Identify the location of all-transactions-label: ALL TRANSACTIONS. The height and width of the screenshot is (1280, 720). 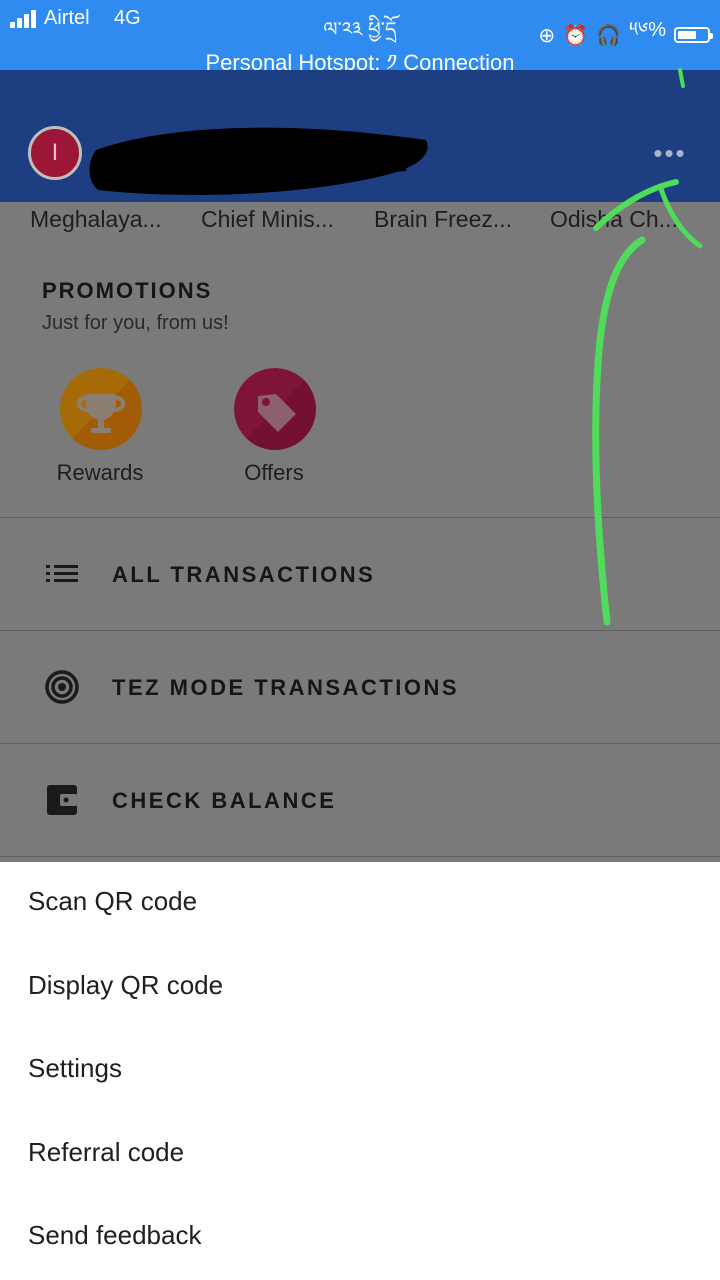
(244, 574).